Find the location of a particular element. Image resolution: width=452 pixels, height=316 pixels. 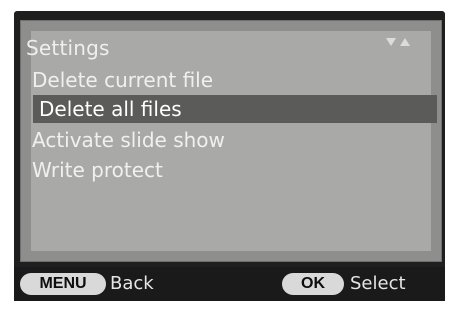

menu-item-activate-slide-show: Activate slide show is located at coordinates (221, 140).